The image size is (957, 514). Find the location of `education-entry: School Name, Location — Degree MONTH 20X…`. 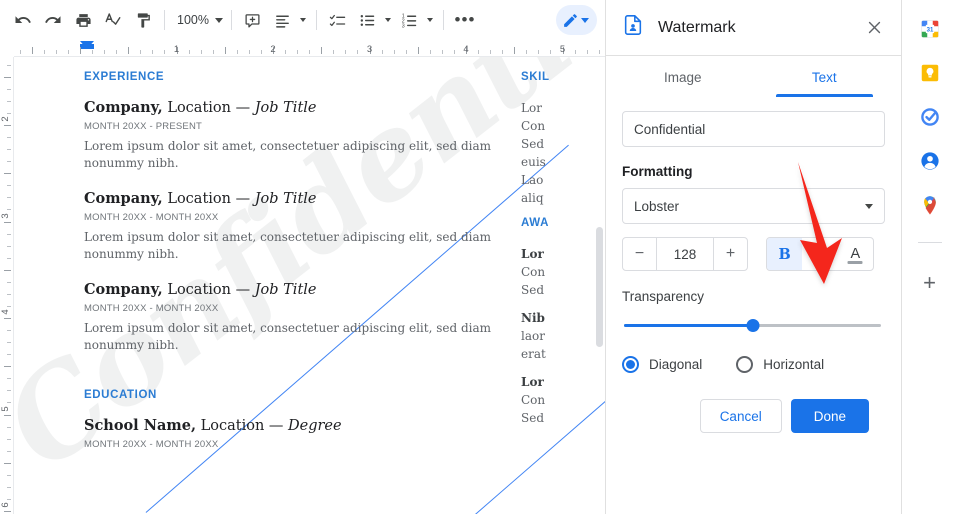

education-entry: School Name, Location — Degree MONTH 20X… is located at coordinates (296, 433).